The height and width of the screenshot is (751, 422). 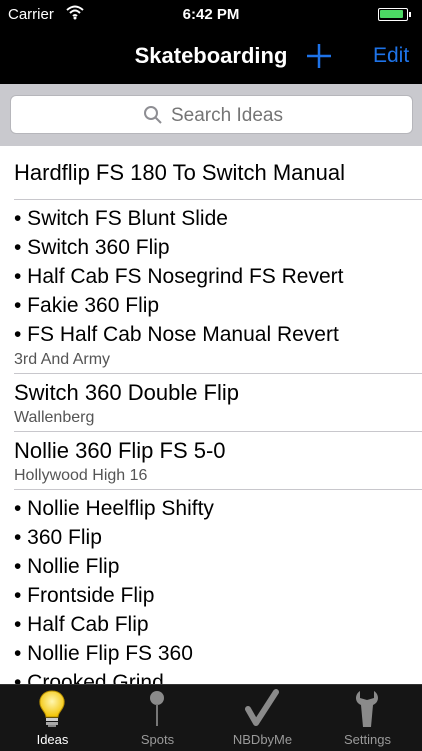 What do you see at coordinates (157, 708) in the screenshot?
I see `pin-icon` at bounding box center [157, 708].